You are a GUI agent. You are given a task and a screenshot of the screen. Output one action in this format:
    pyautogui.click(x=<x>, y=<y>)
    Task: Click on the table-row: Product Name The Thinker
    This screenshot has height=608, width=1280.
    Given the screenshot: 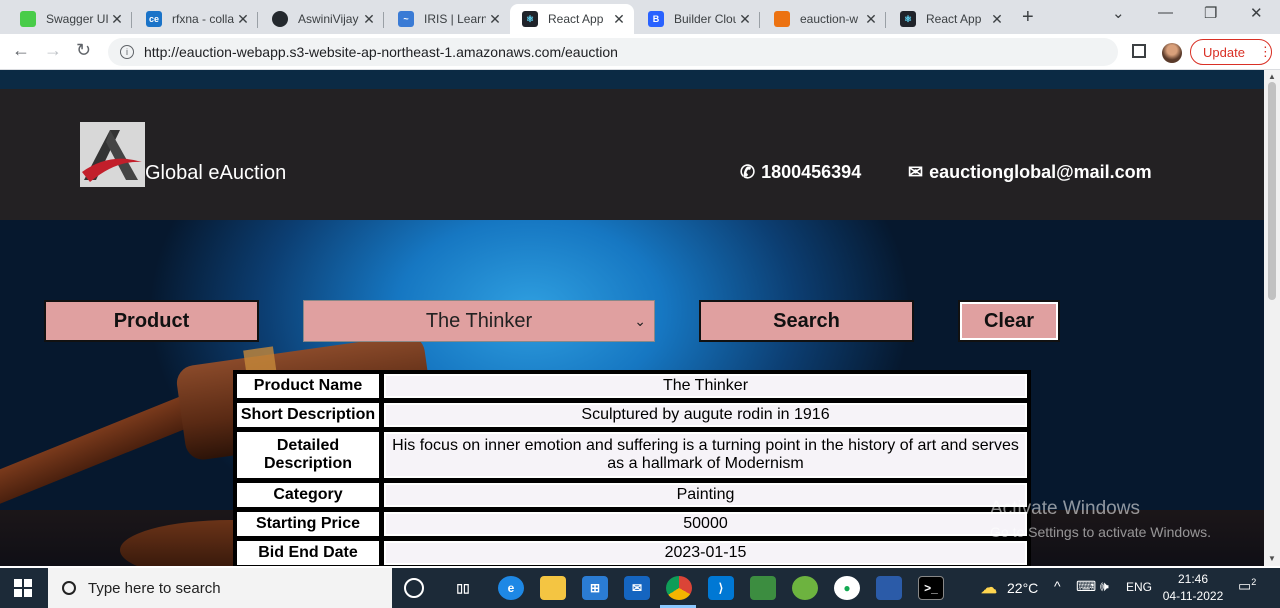 What is the action you would take?
    pyautogui.click(x=632, y=386)
    